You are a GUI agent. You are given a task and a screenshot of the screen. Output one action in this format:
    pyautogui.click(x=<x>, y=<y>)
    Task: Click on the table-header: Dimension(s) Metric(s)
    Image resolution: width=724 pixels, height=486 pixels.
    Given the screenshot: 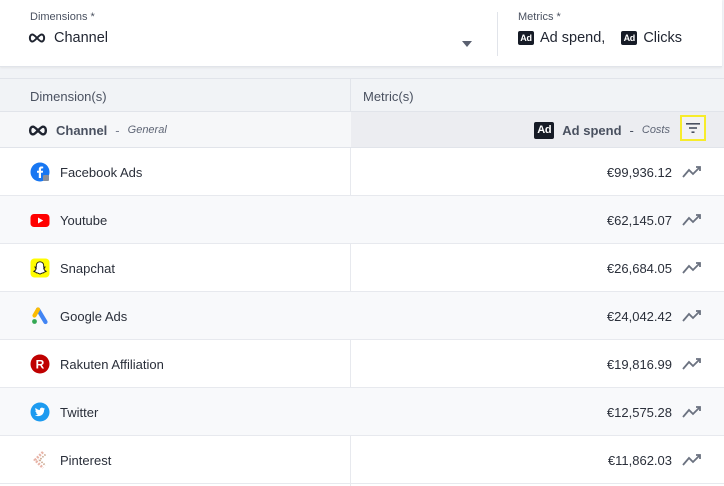 What is the action you would take?
    pyautogui.click(x=362, y=95)
    